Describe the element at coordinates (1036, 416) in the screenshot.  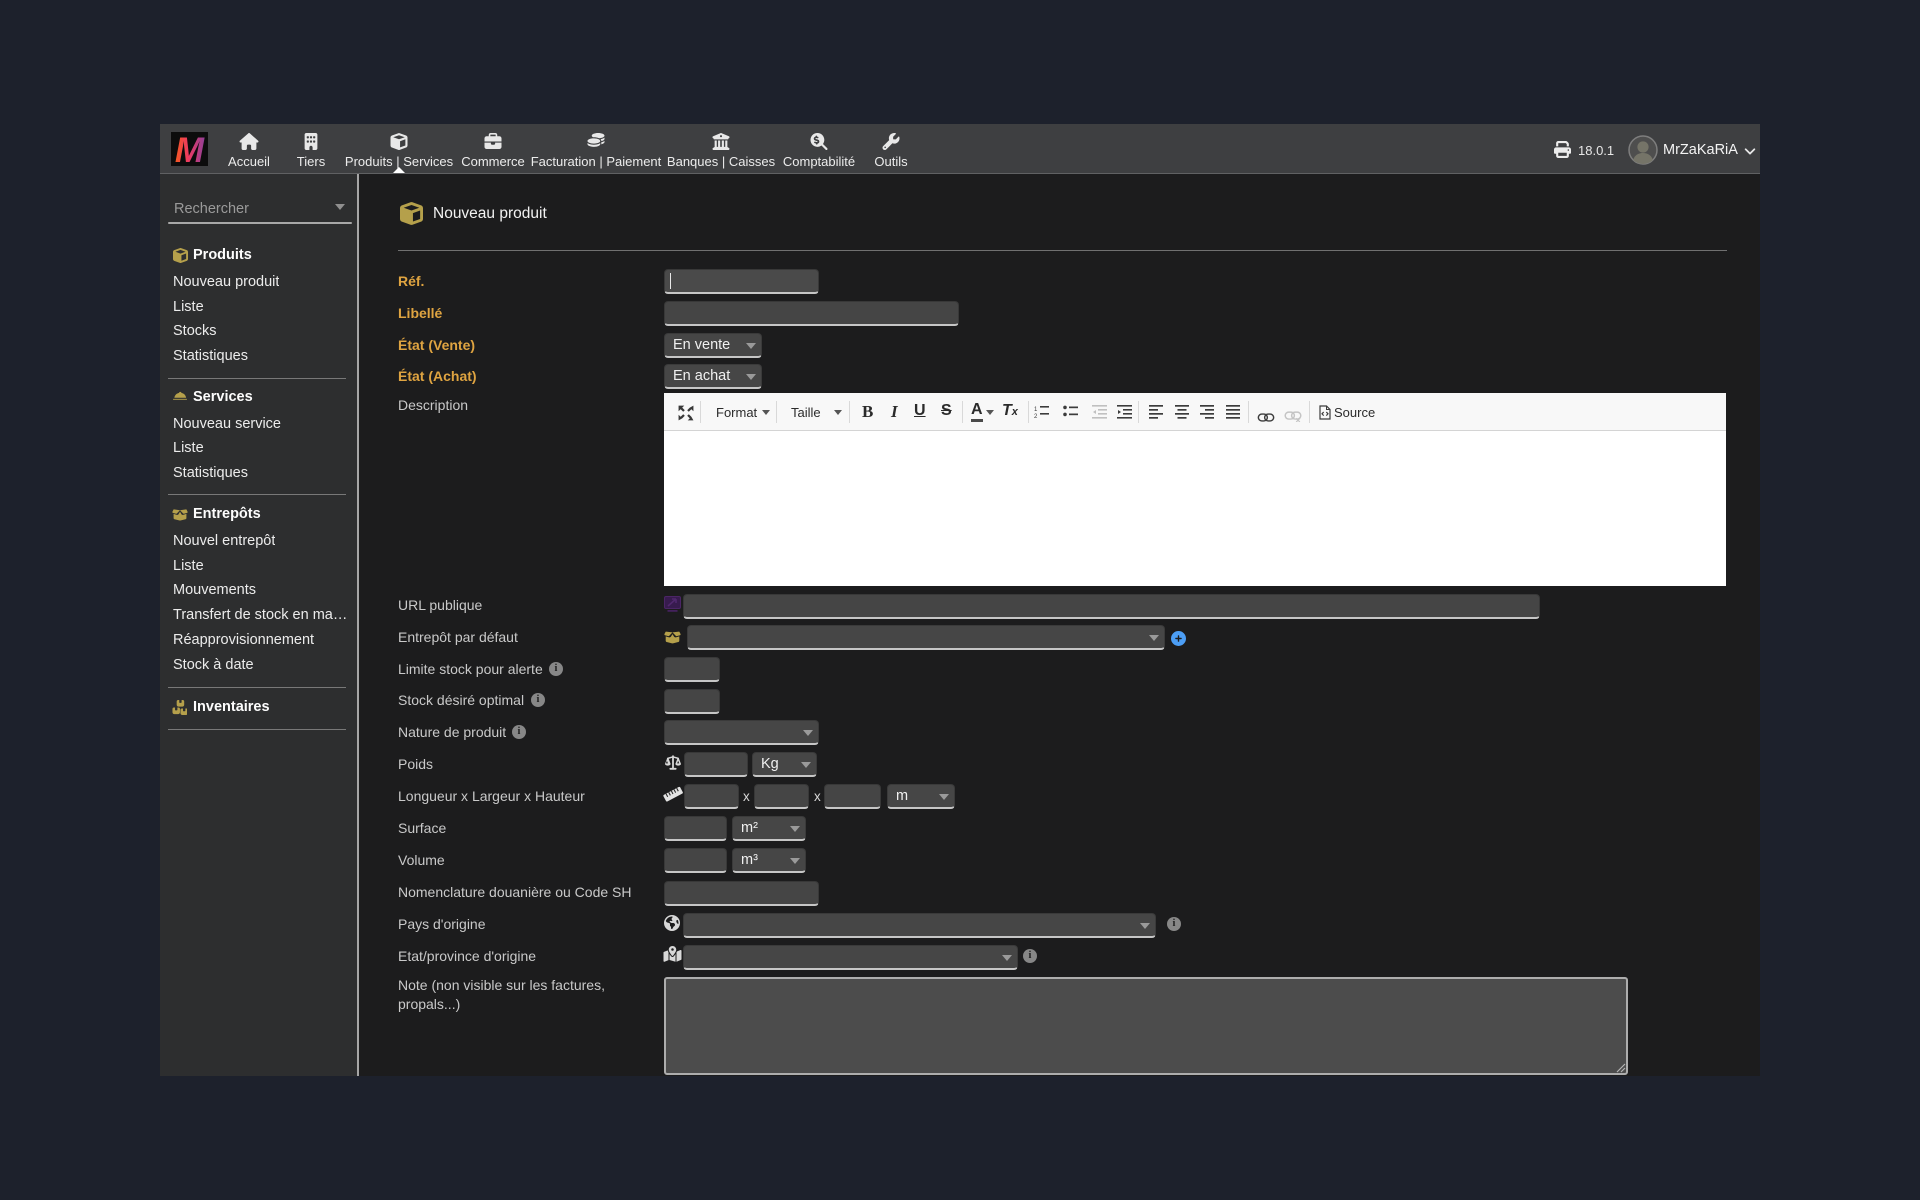
I see `svg-text: 2` at that location.